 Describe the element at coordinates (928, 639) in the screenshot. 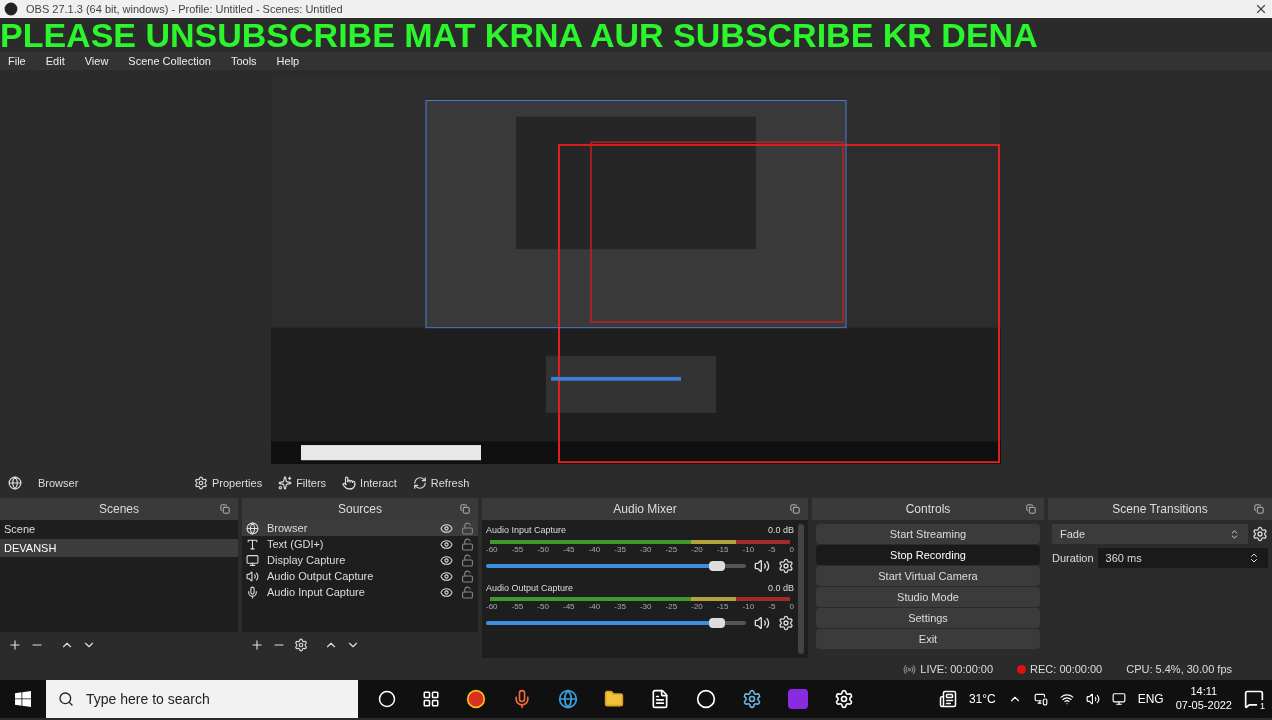

I see `control-button: Exit` at that location.